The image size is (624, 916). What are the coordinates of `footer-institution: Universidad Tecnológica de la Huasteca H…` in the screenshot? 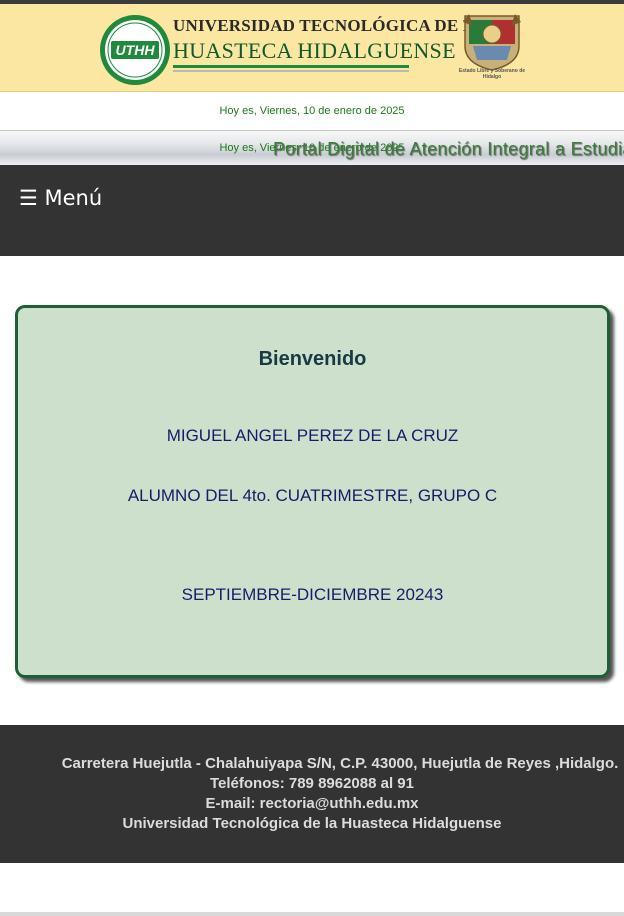 It's located at (312, 823).